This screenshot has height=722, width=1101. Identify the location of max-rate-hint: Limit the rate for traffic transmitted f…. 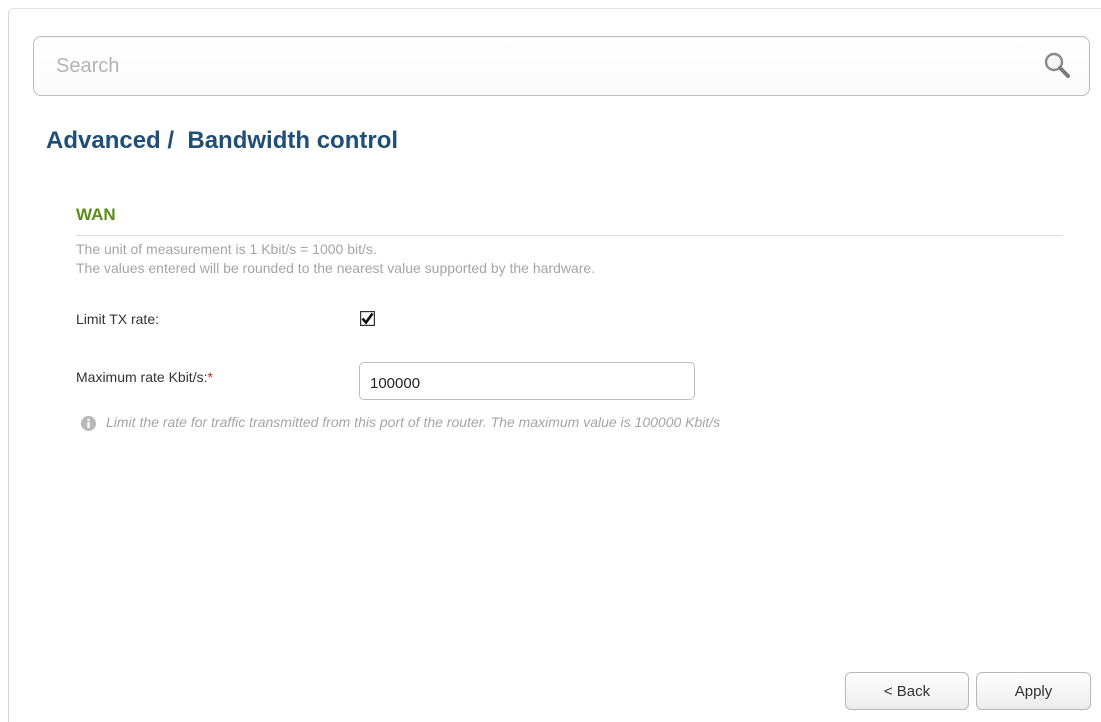
(413, 422).